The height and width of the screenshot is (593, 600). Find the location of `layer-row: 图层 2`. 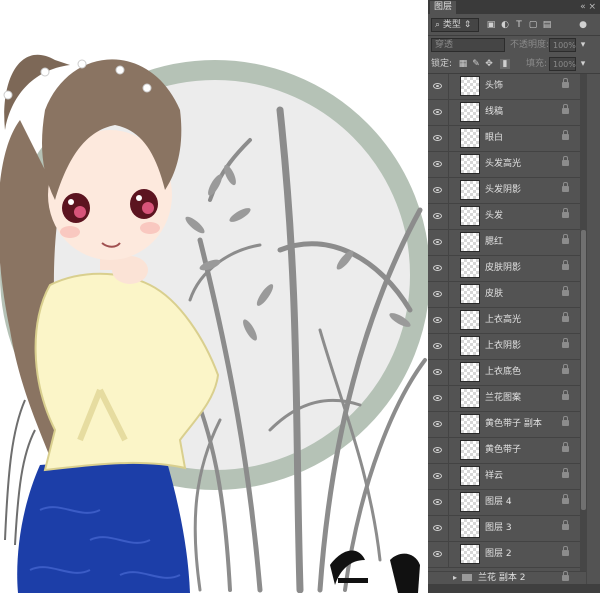

layer-row: 图层 2 is located at coordinates (507, 555).